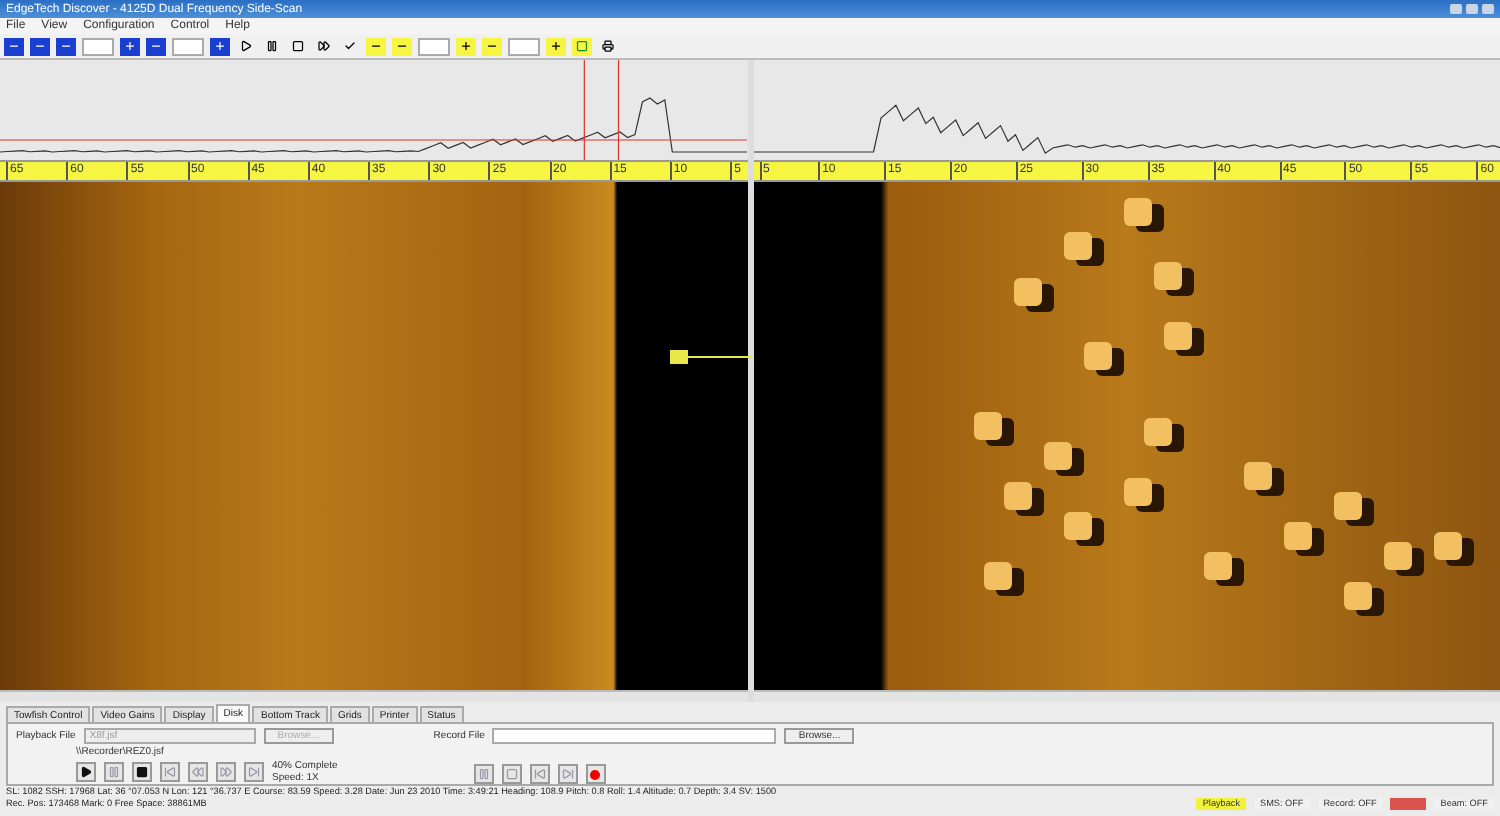  I want to click on printer-icon, so click(608, 46).